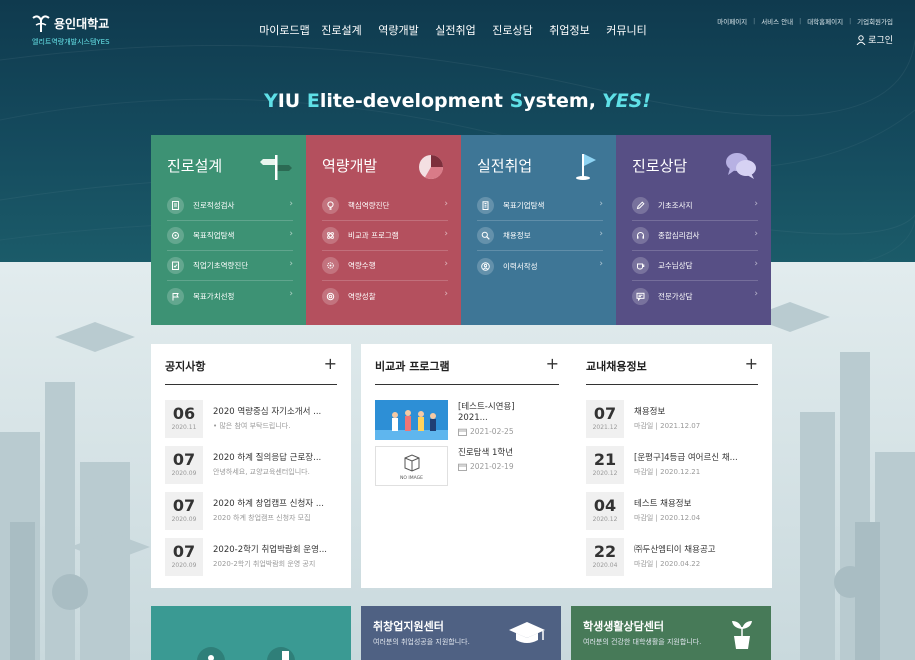 This screenshot has height=660, width=915. Describe the element at coordinates (230, 266) in the screenshot. I see `menu-item-basic-competency: 직업기초역량진단 ›` at that location.